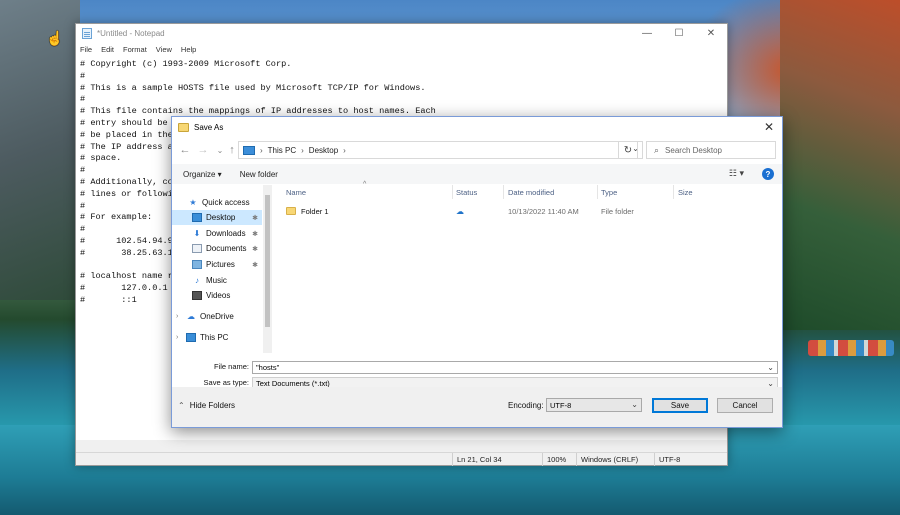 The height and width of the screenshot is (515, 900). I want to click on column-type: Type, so click(635, 192).